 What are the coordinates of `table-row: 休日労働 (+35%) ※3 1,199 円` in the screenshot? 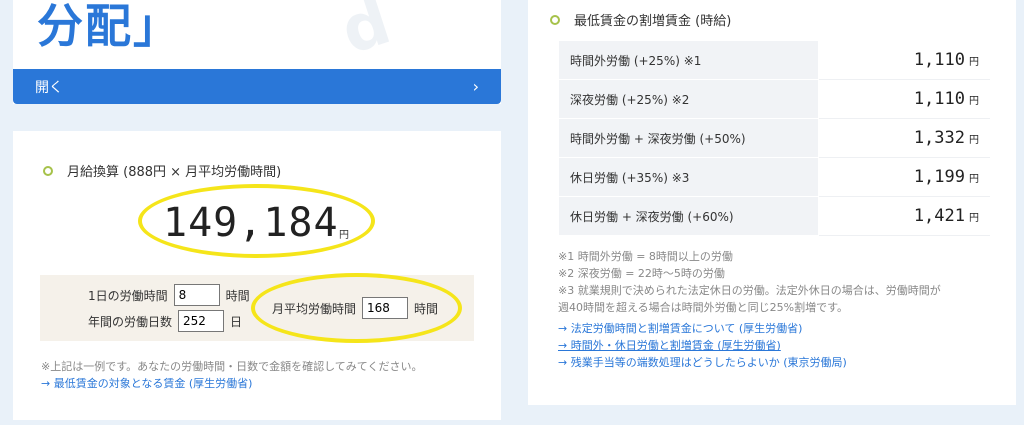 It's located at (774, 177).